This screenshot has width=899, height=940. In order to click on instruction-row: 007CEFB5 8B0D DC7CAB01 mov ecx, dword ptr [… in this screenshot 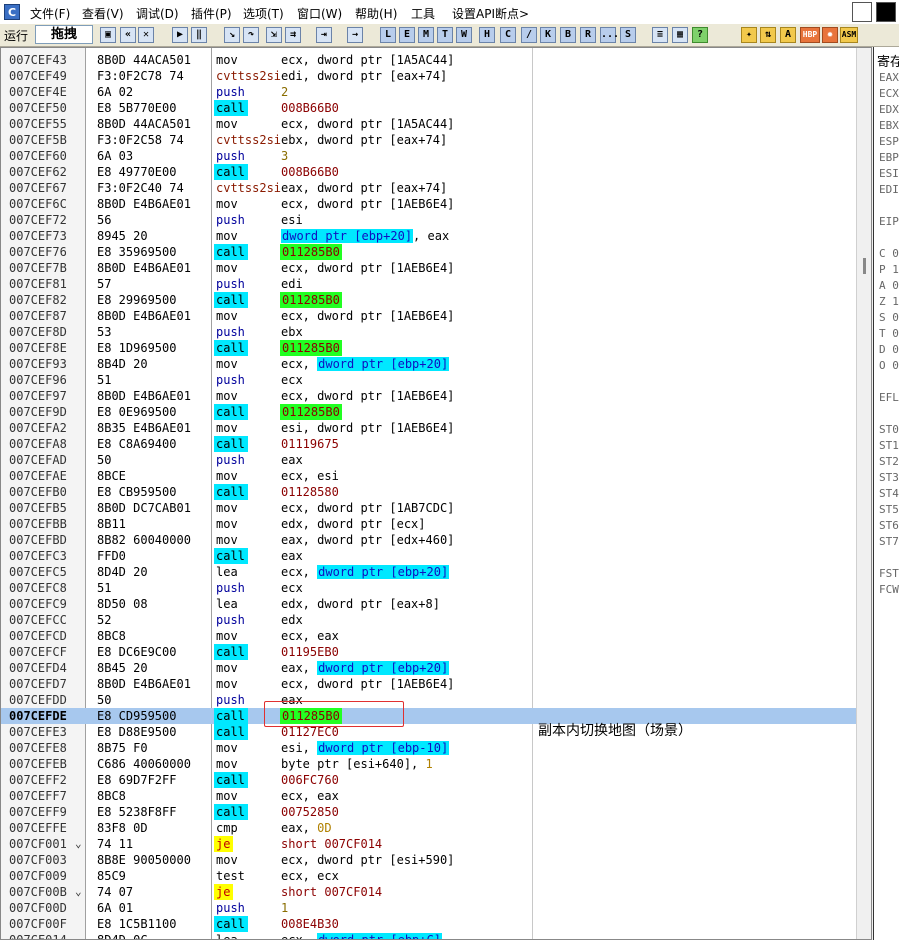, I will do `click(428, 508)`.